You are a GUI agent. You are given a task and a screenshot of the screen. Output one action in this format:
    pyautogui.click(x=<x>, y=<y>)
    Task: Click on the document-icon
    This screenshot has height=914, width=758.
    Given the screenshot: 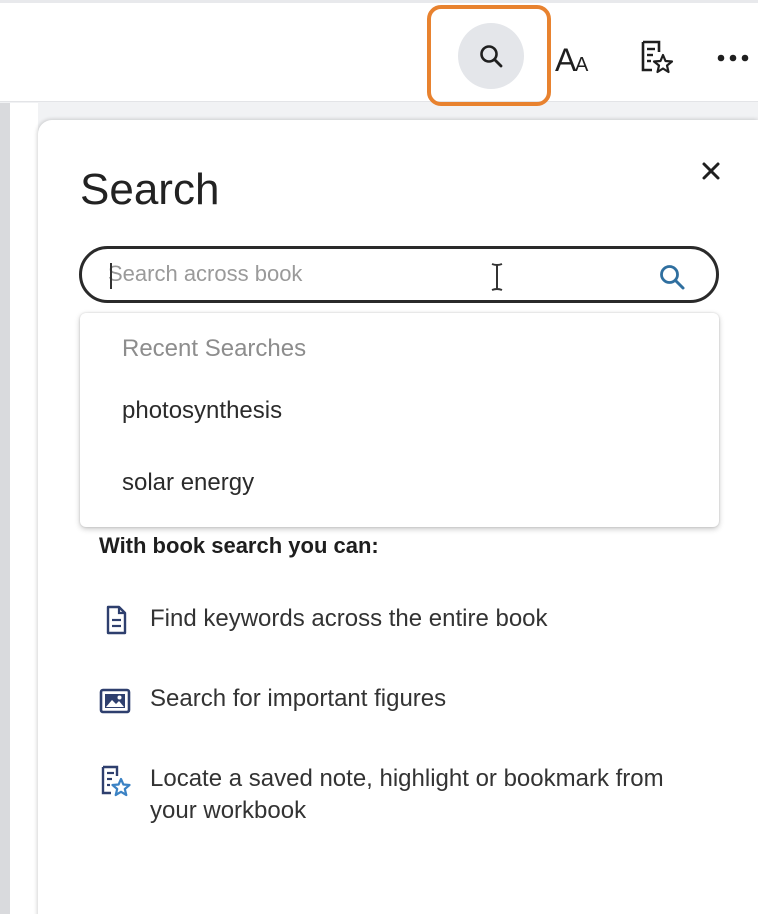 What is the action you would take?
    pyautogui.click(x=116, y=620)
    